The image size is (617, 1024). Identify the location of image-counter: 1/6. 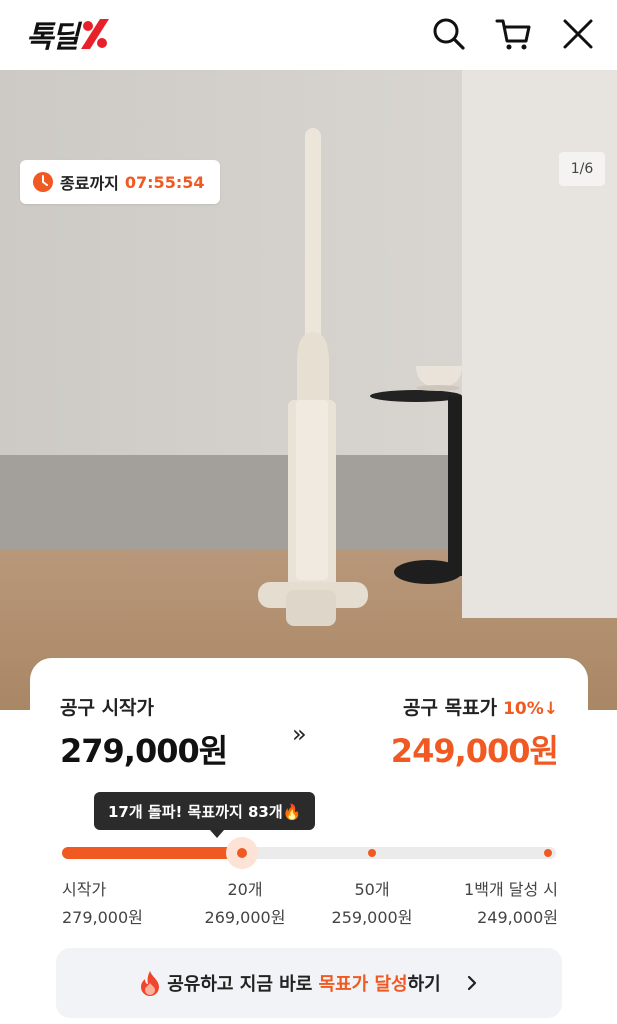
(582, 169).